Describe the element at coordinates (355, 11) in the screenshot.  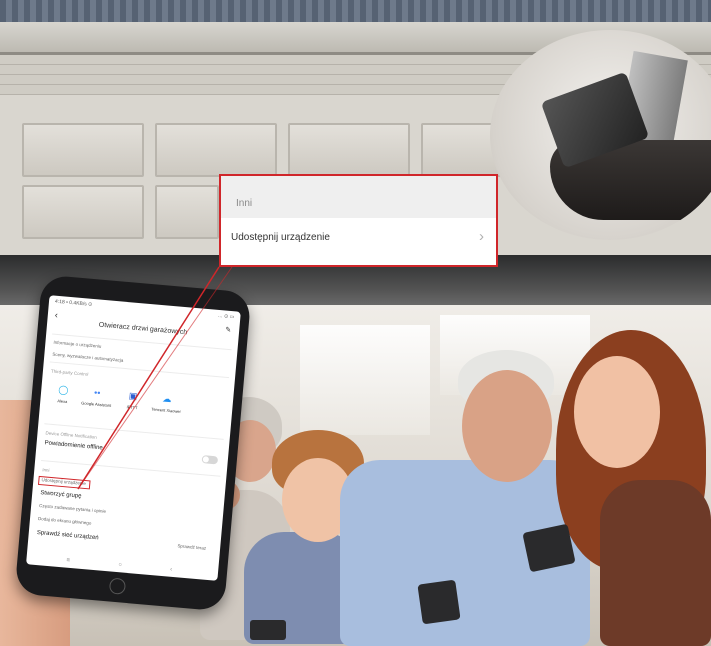
I see `roof-shingles` at that location.